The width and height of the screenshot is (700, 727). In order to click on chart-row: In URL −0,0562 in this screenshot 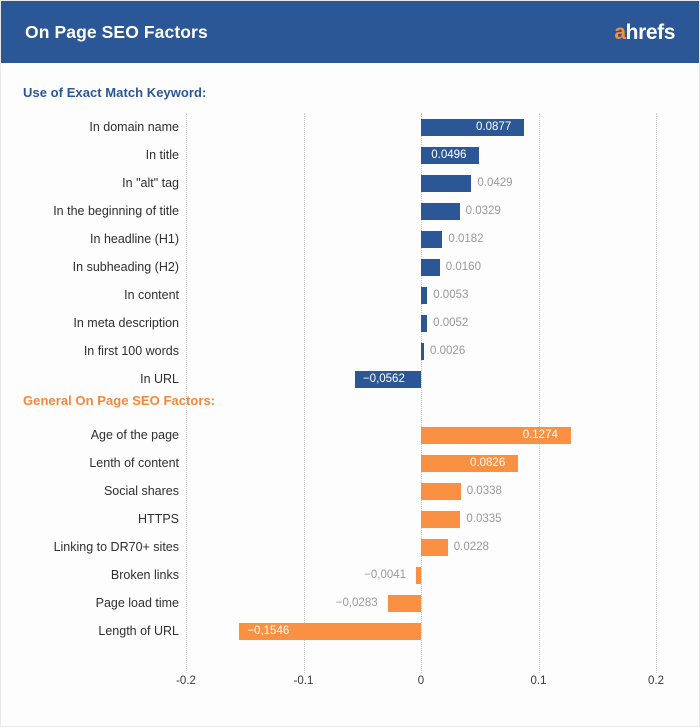, I will do `click(350, 379)`.